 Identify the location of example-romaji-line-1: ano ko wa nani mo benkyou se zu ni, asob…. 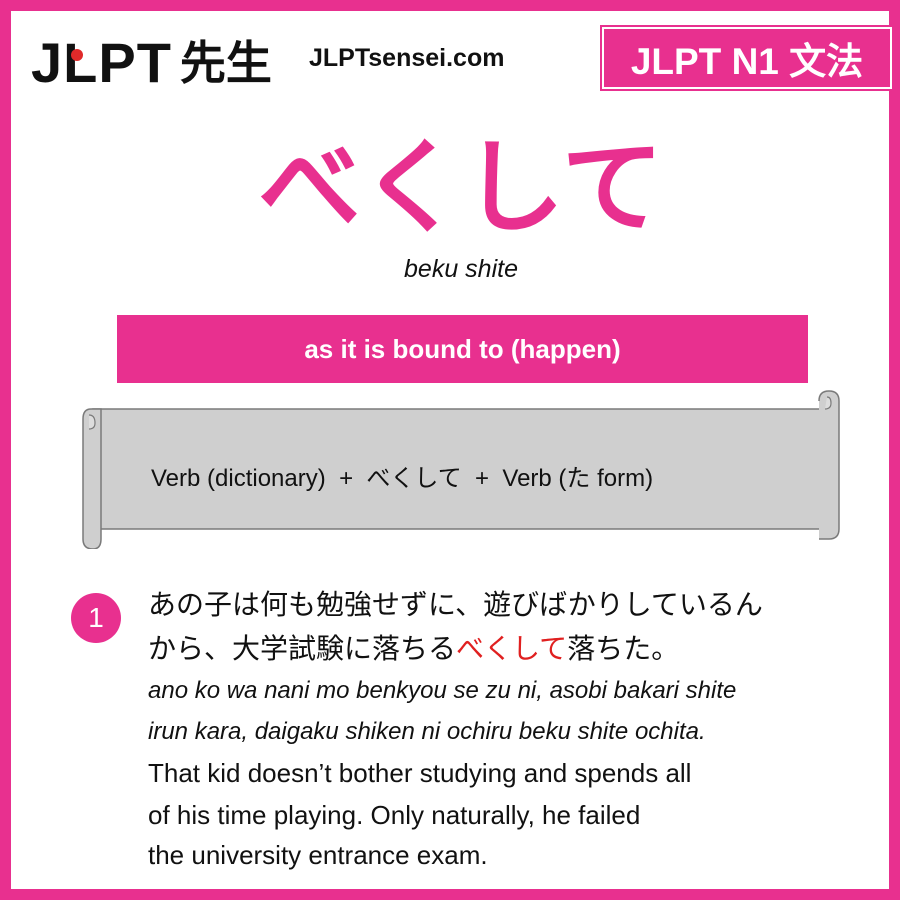
(442, 690).